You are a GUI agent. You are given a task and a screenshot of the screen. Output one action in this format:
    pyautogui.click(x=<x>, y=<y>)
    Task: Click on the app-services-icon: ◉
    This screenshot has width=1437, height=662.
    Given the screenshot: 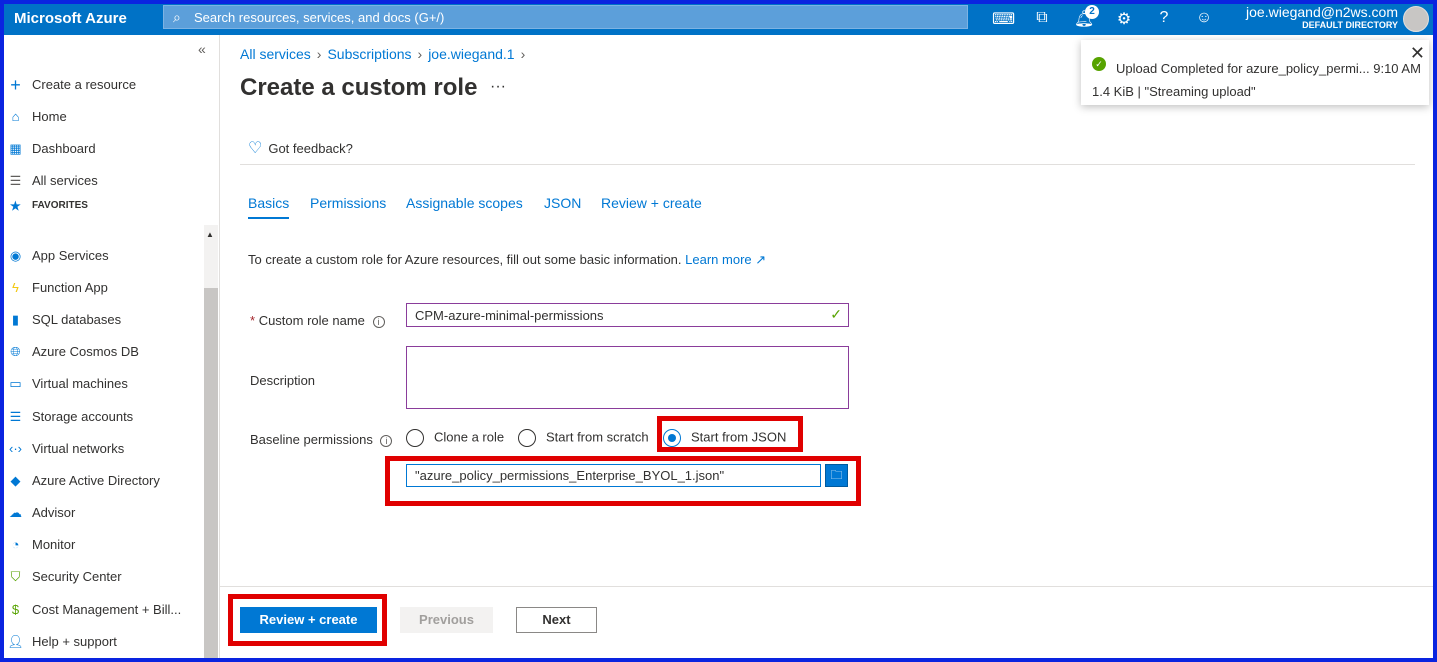 What is the action you would take?
    pyautogui.click(x=15, y=255)
    